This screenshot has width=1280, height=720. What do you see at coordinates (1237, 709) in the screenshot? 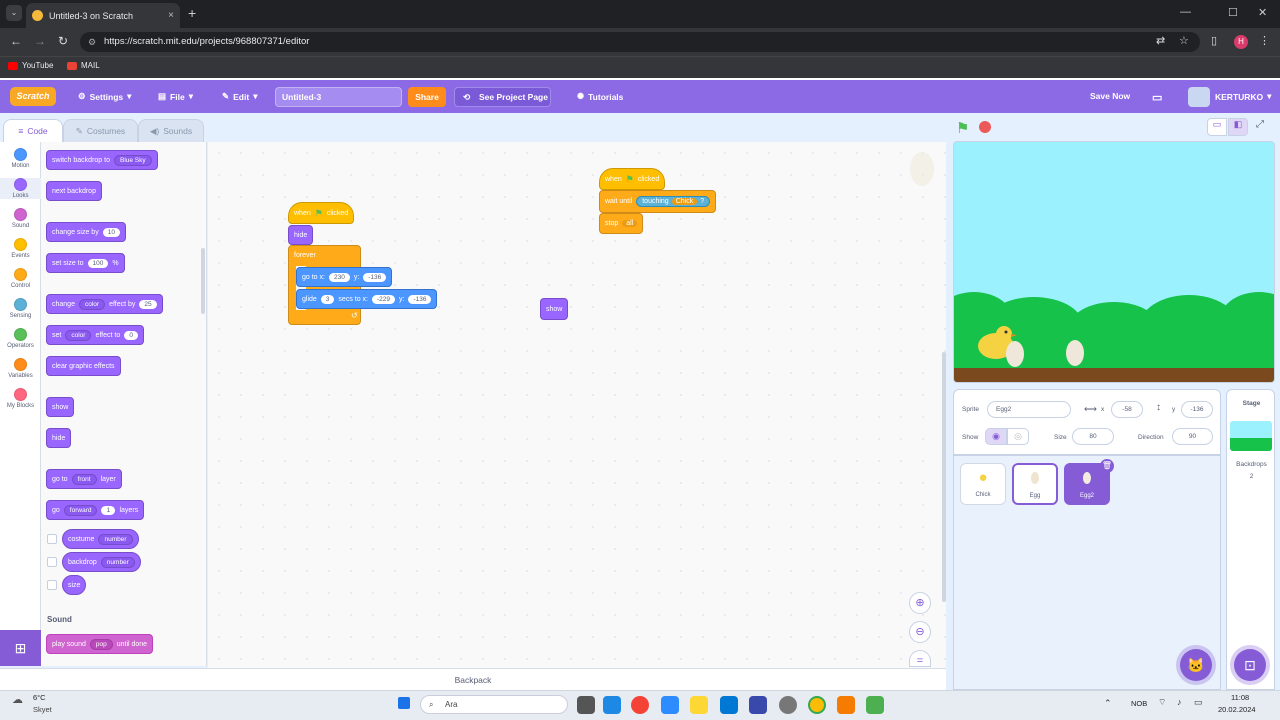
I see `clock-date: 20.02.2024` at bounding box center [1237, 709].